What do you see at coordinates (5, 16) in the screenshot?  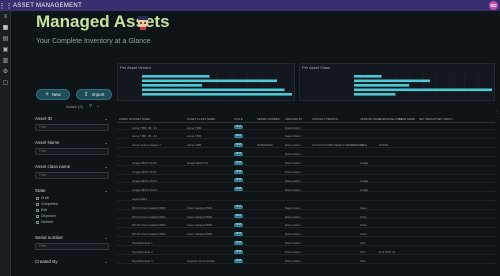 I see `menu-icon: ≡` at bounding box center [5, 16].